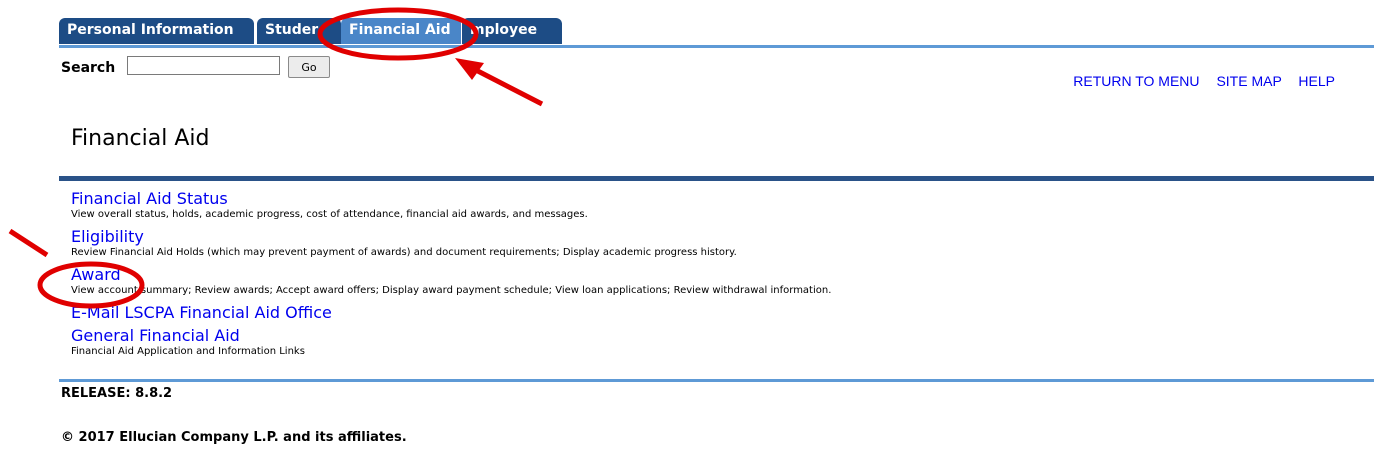 This screenshot has width=1377, height=460. What do you see at coordinates (711, 236) in the screenshot?
I see `eligibility-link: Eligibility` at bounding box center [711, 236].